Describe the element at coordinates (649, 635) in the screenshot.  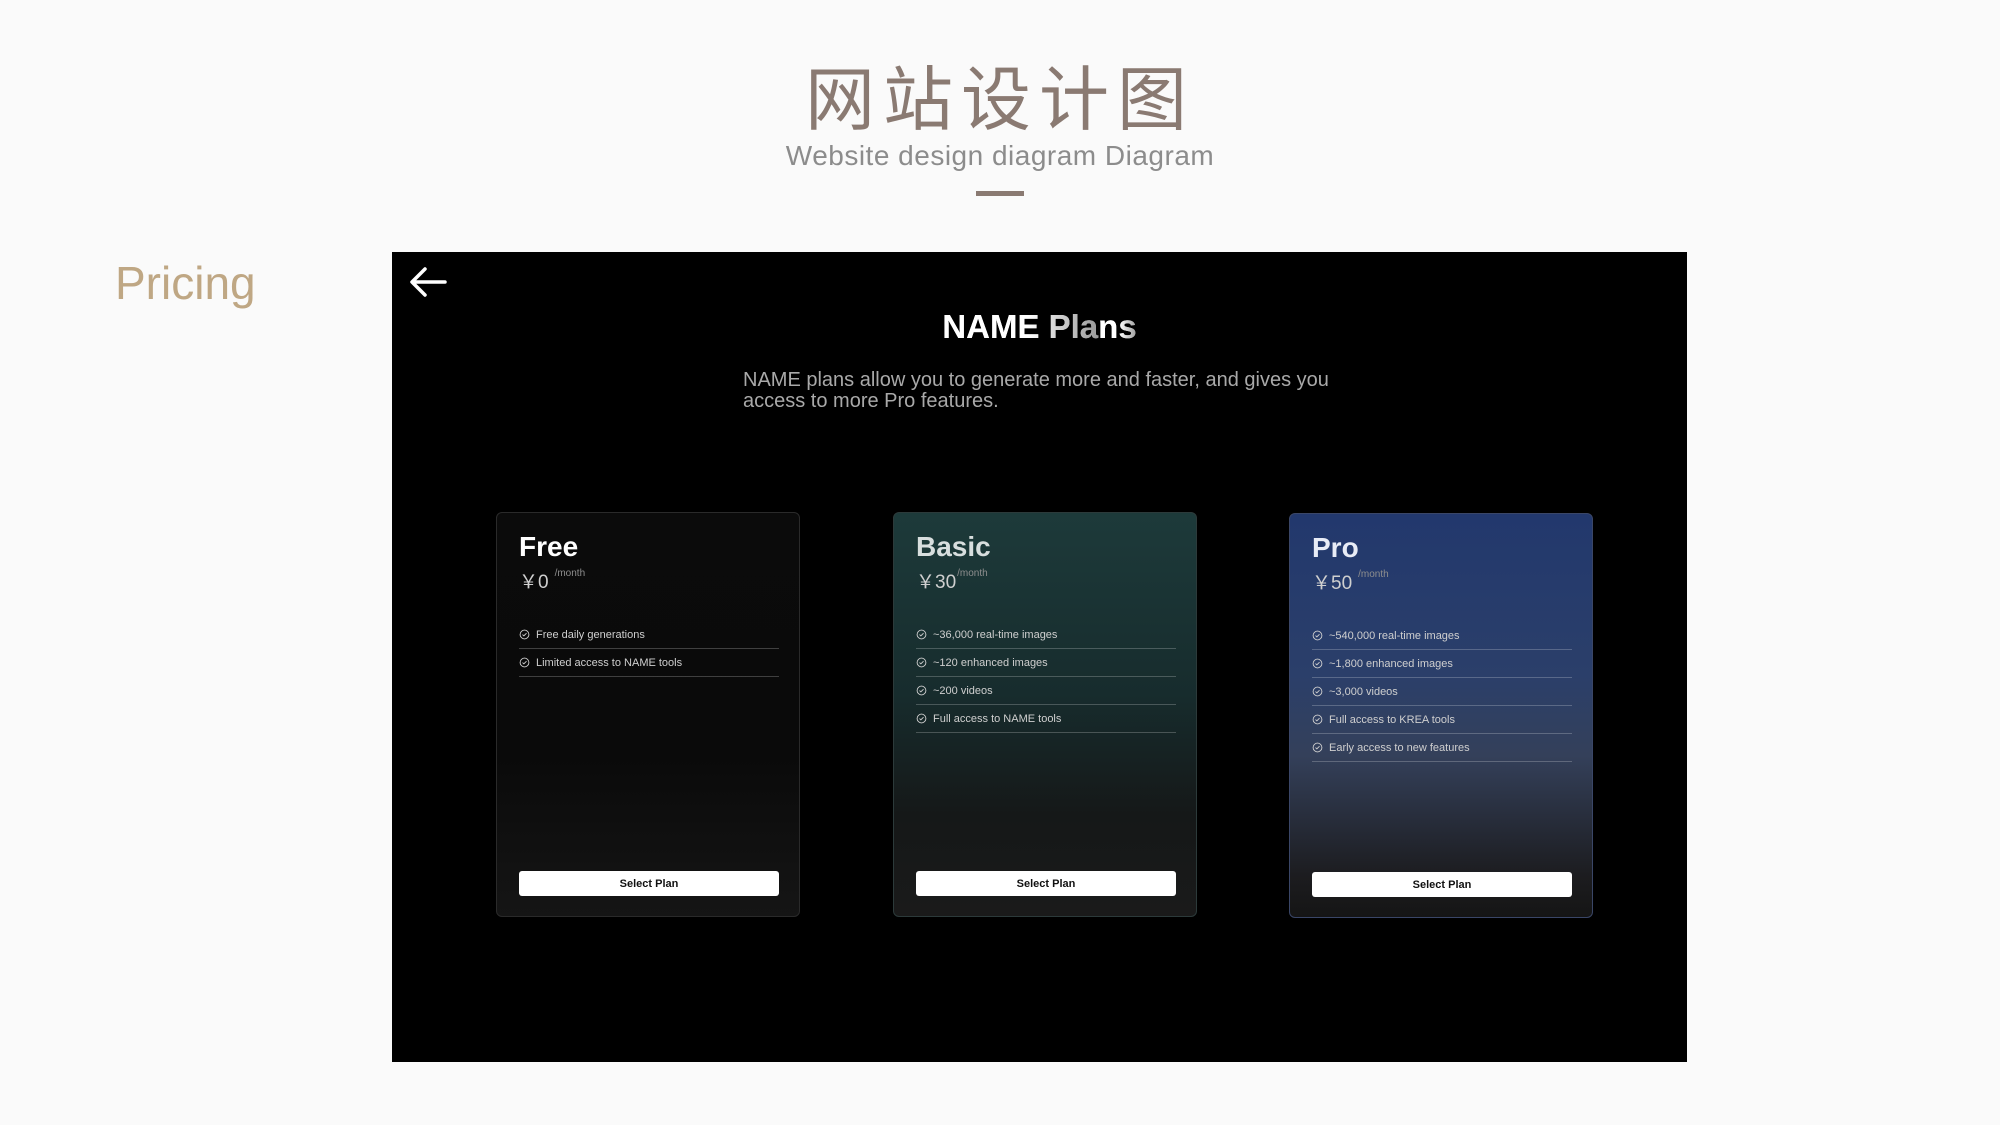
I see `feature-item: Free daily generations` at that location.